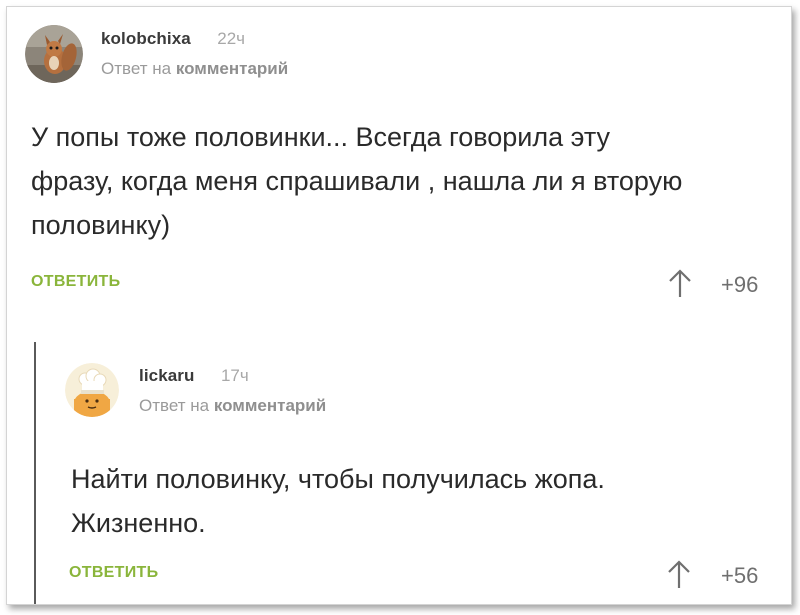 This screenshot has width=800, height=615. Describe the element at coordinates (167, 375) in the screenshot. I see `username-link: lickaru` at that location.